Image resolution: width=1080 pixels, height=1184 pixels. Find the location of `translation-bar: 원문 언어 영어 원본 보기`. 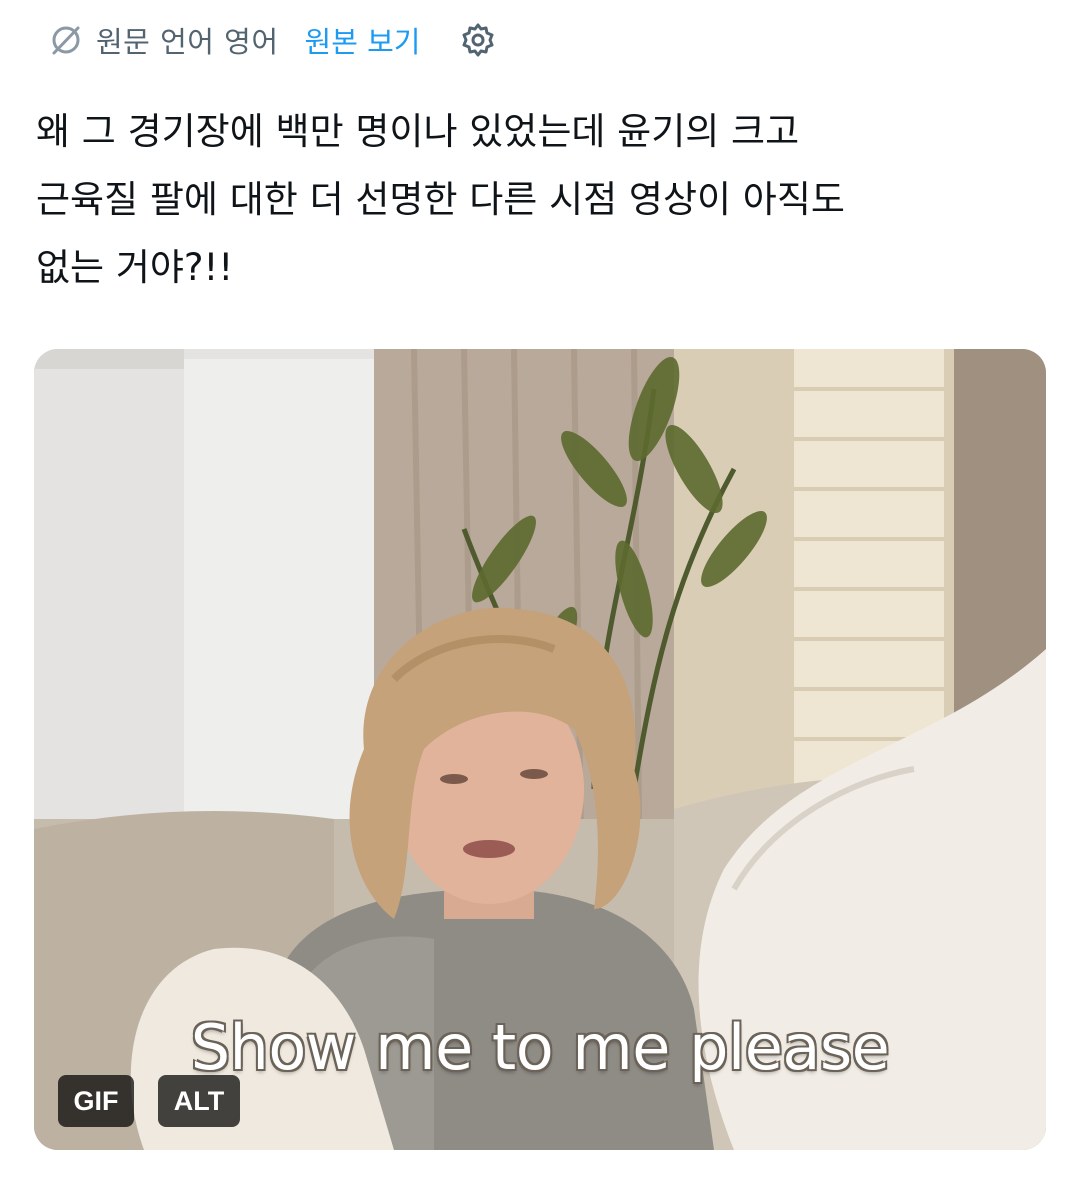

translation-bar: 원문 언어 영어 원본 보기 is located at coordinates (273, 40).